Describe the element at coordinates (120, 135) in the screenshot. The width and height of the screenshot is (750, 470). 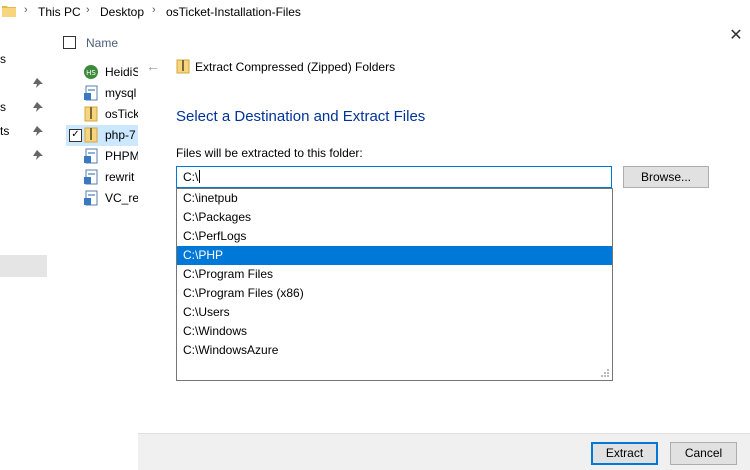
I see `file-name: php-7` at that location.